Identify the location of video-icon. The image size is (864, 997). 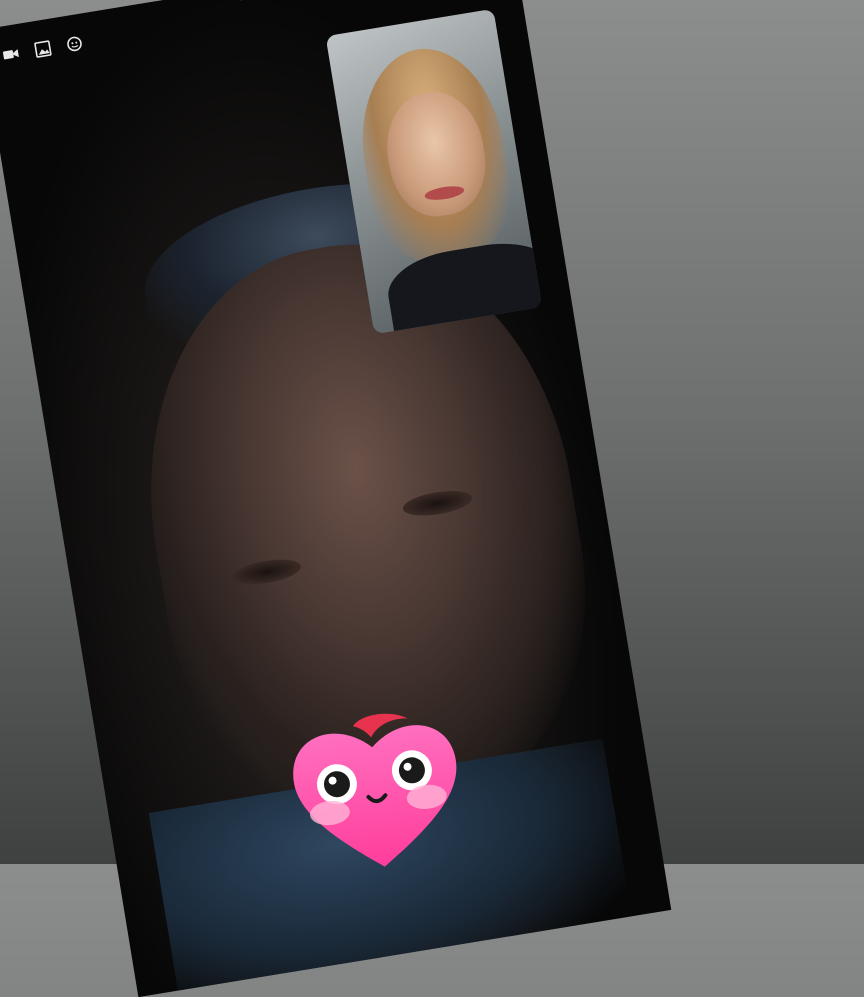
(11, 54).